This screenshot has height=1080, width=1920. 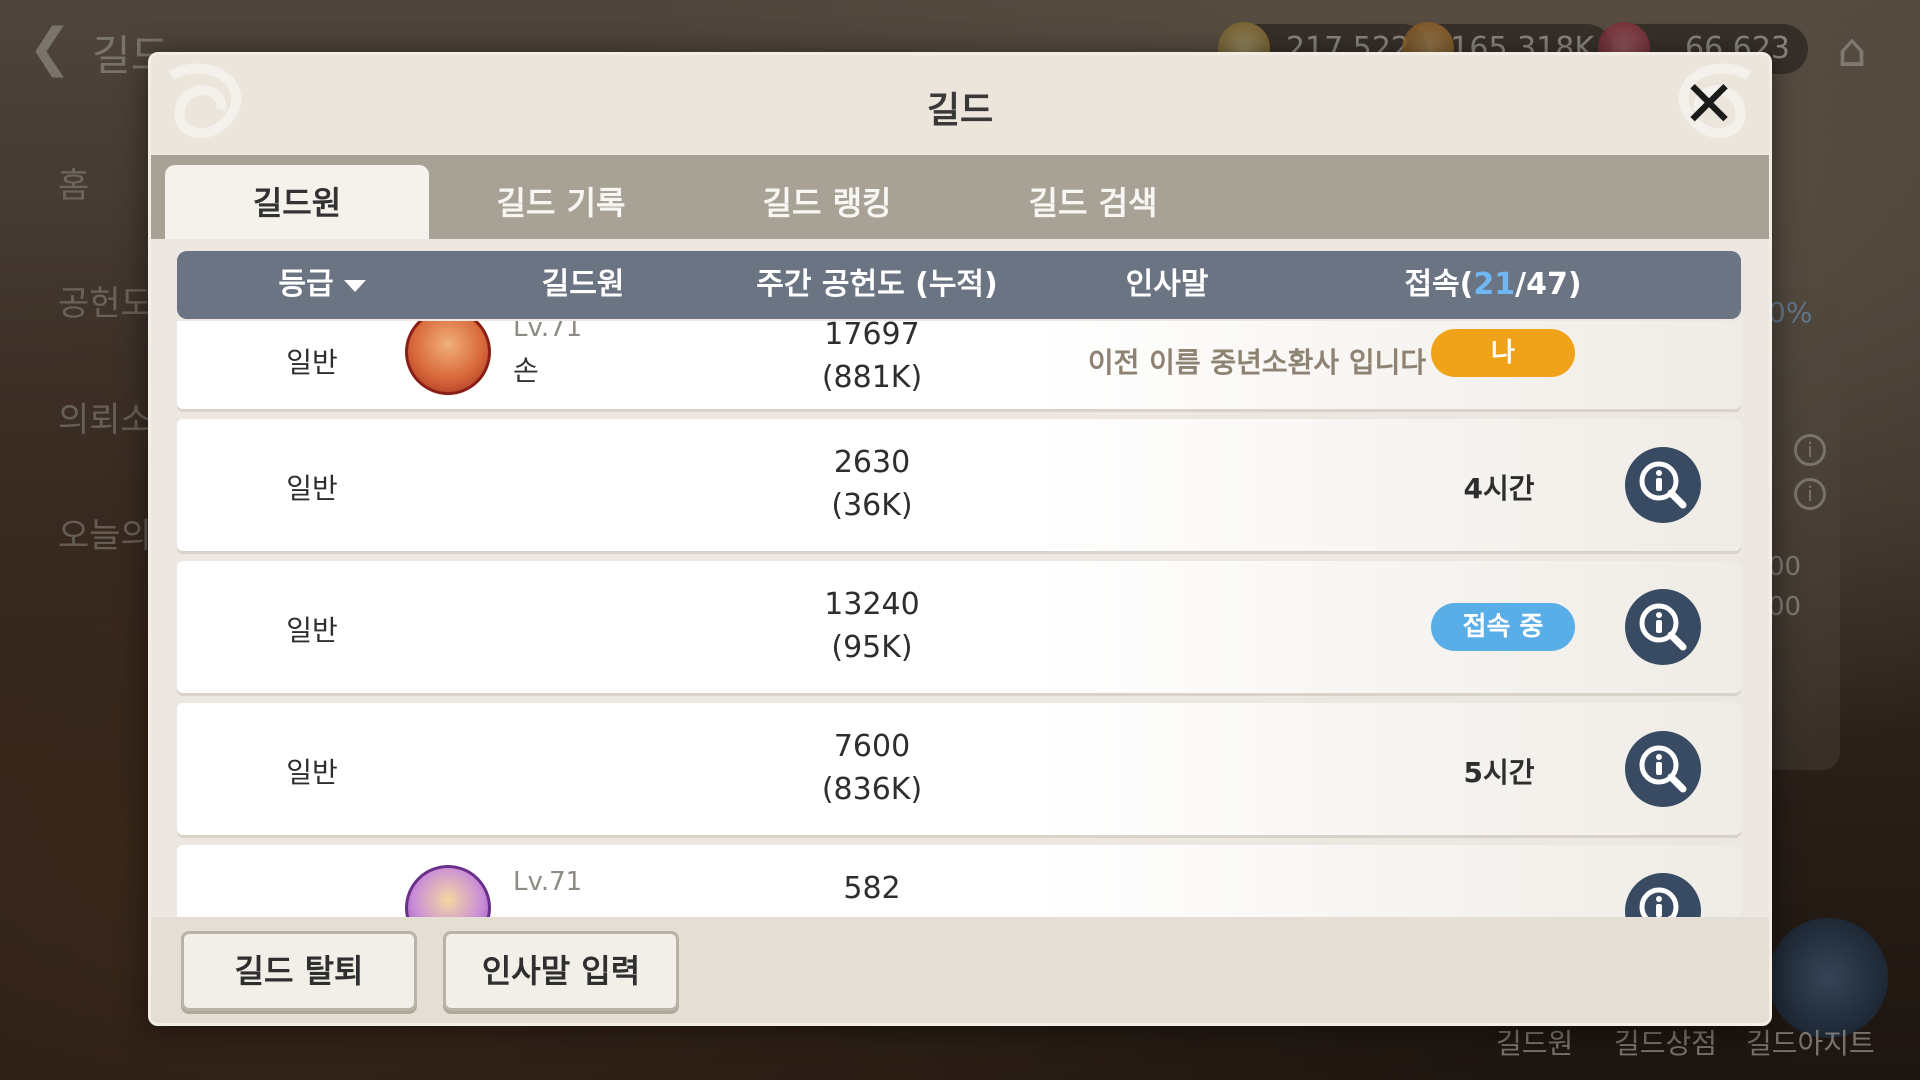 I want to click on member-greeting: 이전 이름 중년소환사 입니다, so click(x=1257, y=362).